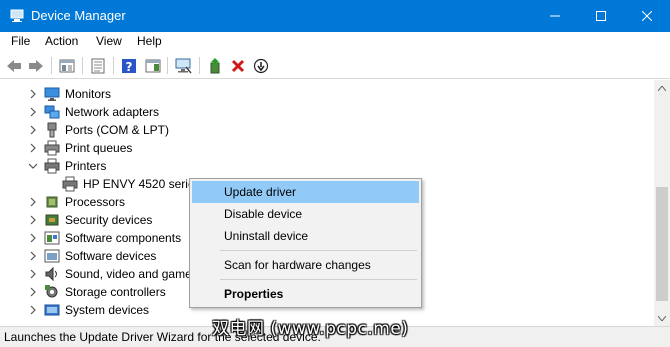  What do you see at coordinates (52, 220) in the screenshot?
I see `security-device-icon` at bounding box center [52, 220].